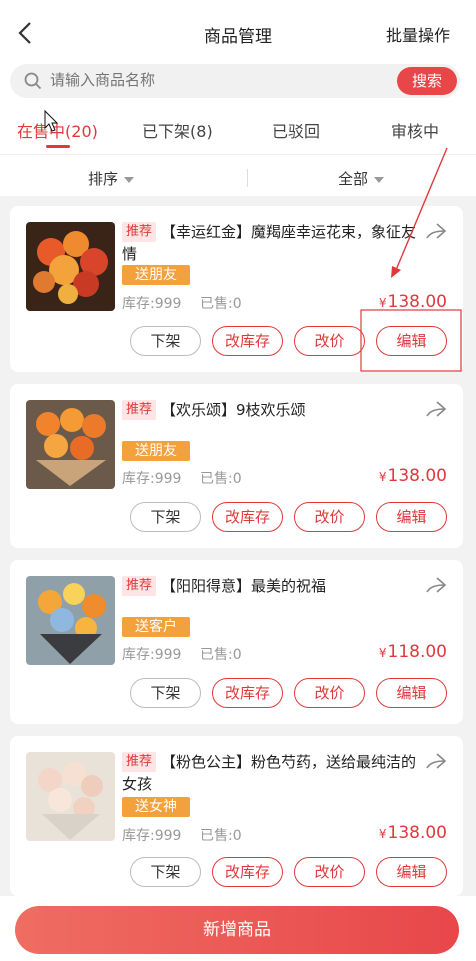 The width and height of the screenshot is (476, 961). I want to click on price-value: 118.00, so click(417, 652).